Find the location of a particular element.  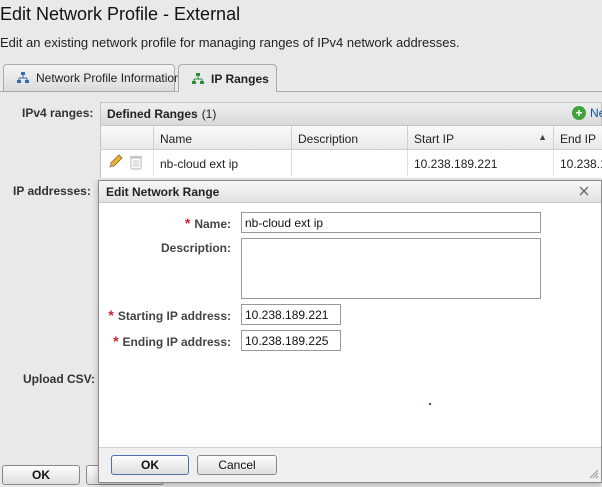

column-header-actions is located at coordinates (127, 138).